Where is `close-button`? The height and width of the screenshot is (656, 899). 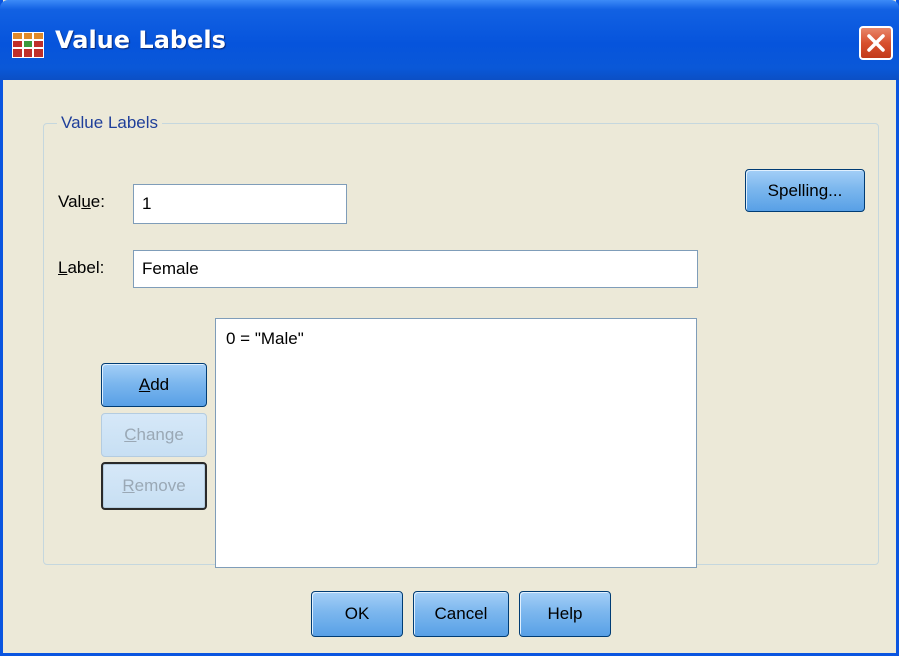
close-button is located at coordinates (876, 43).